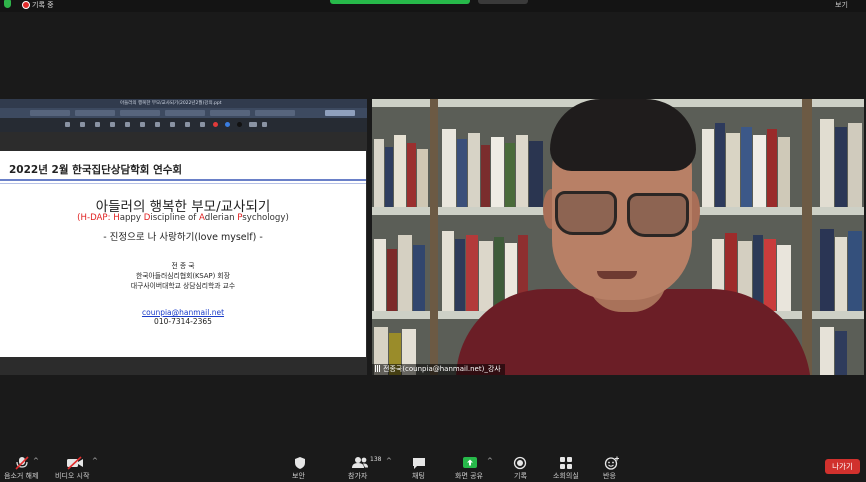 The width and height of the screenshot is (866, 482). Describe the element at coordinates (360, 462) in the screenshot. I see `participants-icon` at that location.